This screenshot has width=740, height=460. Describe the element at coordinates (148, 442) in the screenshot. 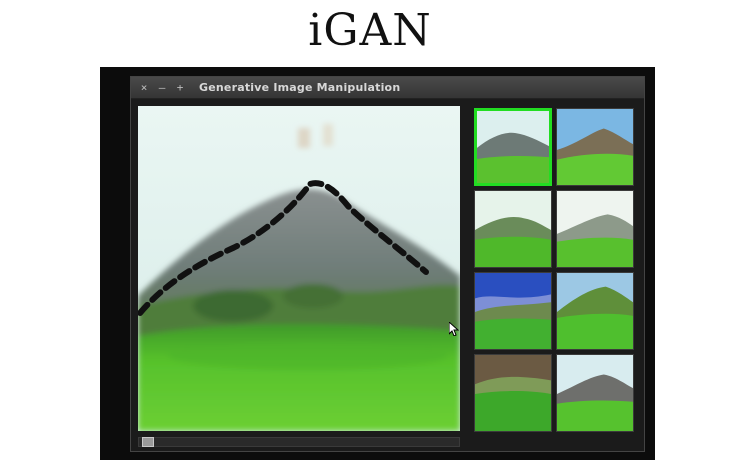

I see `scrollbar-handle` at that location.